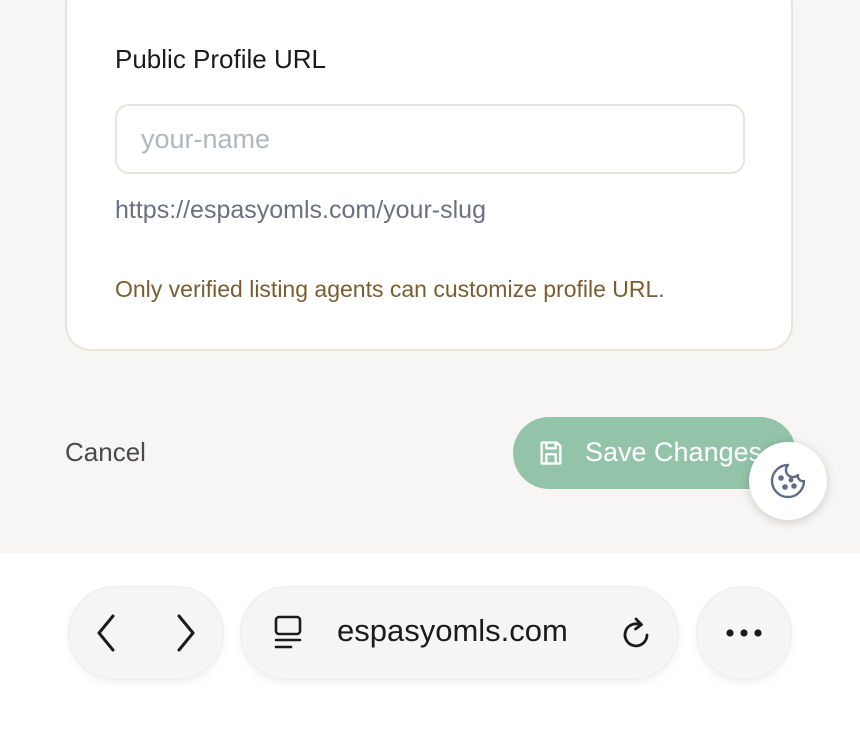 The width and height of the screenshot is (860, 749). I want to click on chevron-left-icon, so click(106, 633).